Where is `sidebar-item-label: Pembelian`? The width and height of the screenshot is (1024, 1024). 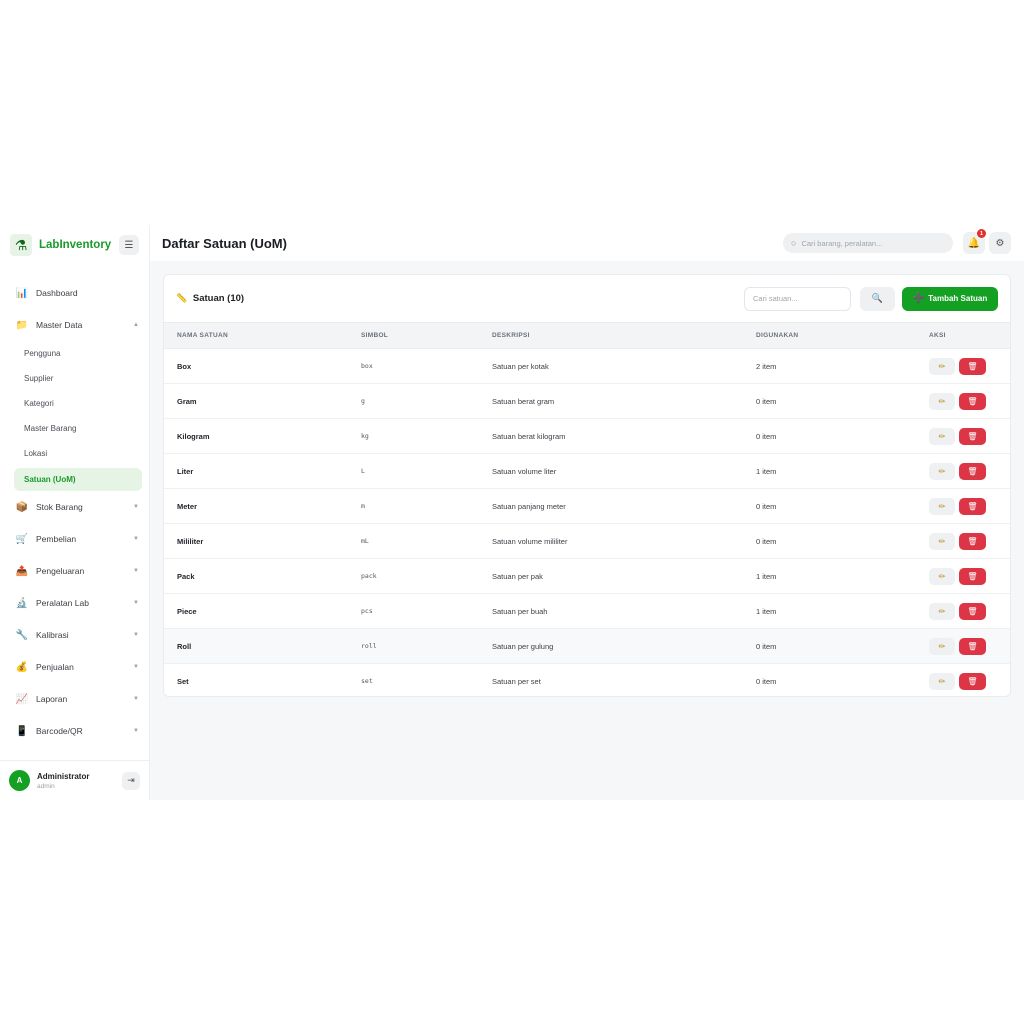 sidebar-item-label: Pembelian is located at coordinates (56, 539).